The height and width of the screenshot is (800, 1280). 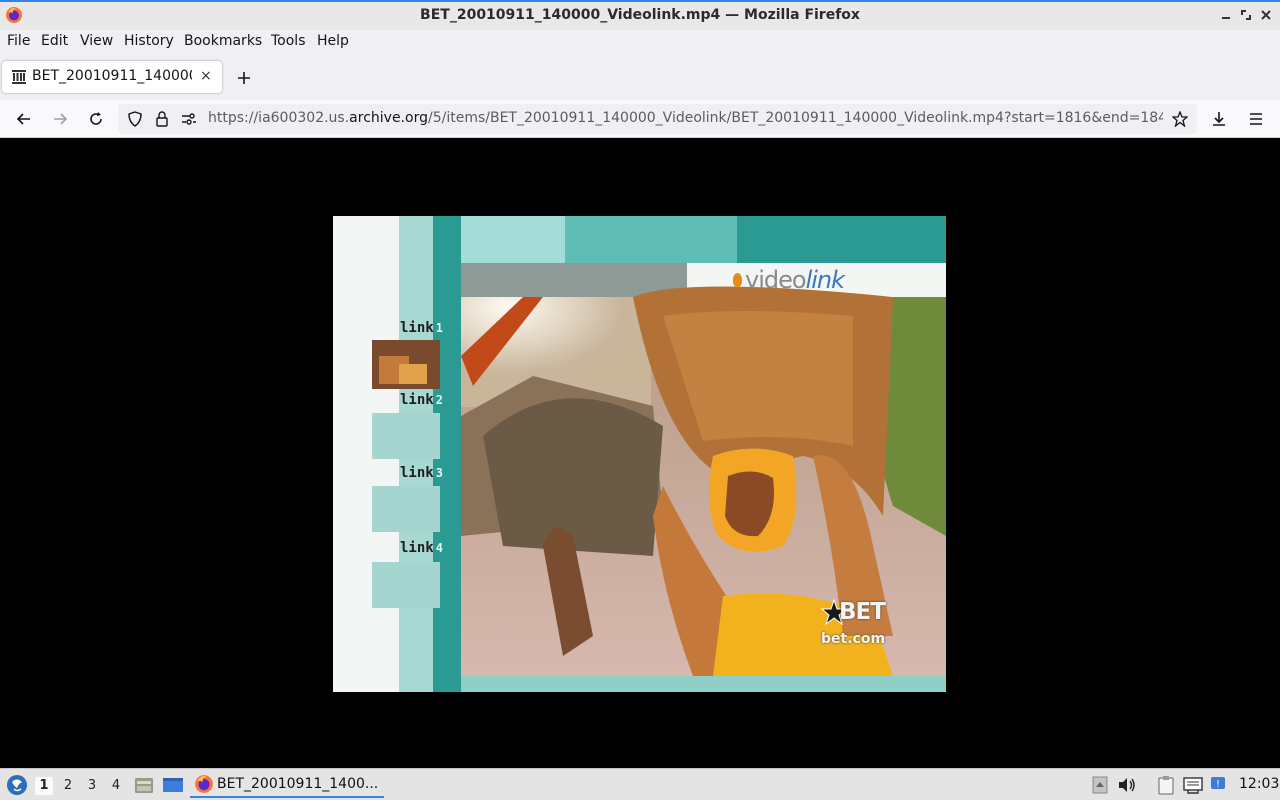 What do you see at coordinates (244, 78) in the screenshot?
I see `new-tab-button` at bounding box center [244, 78].